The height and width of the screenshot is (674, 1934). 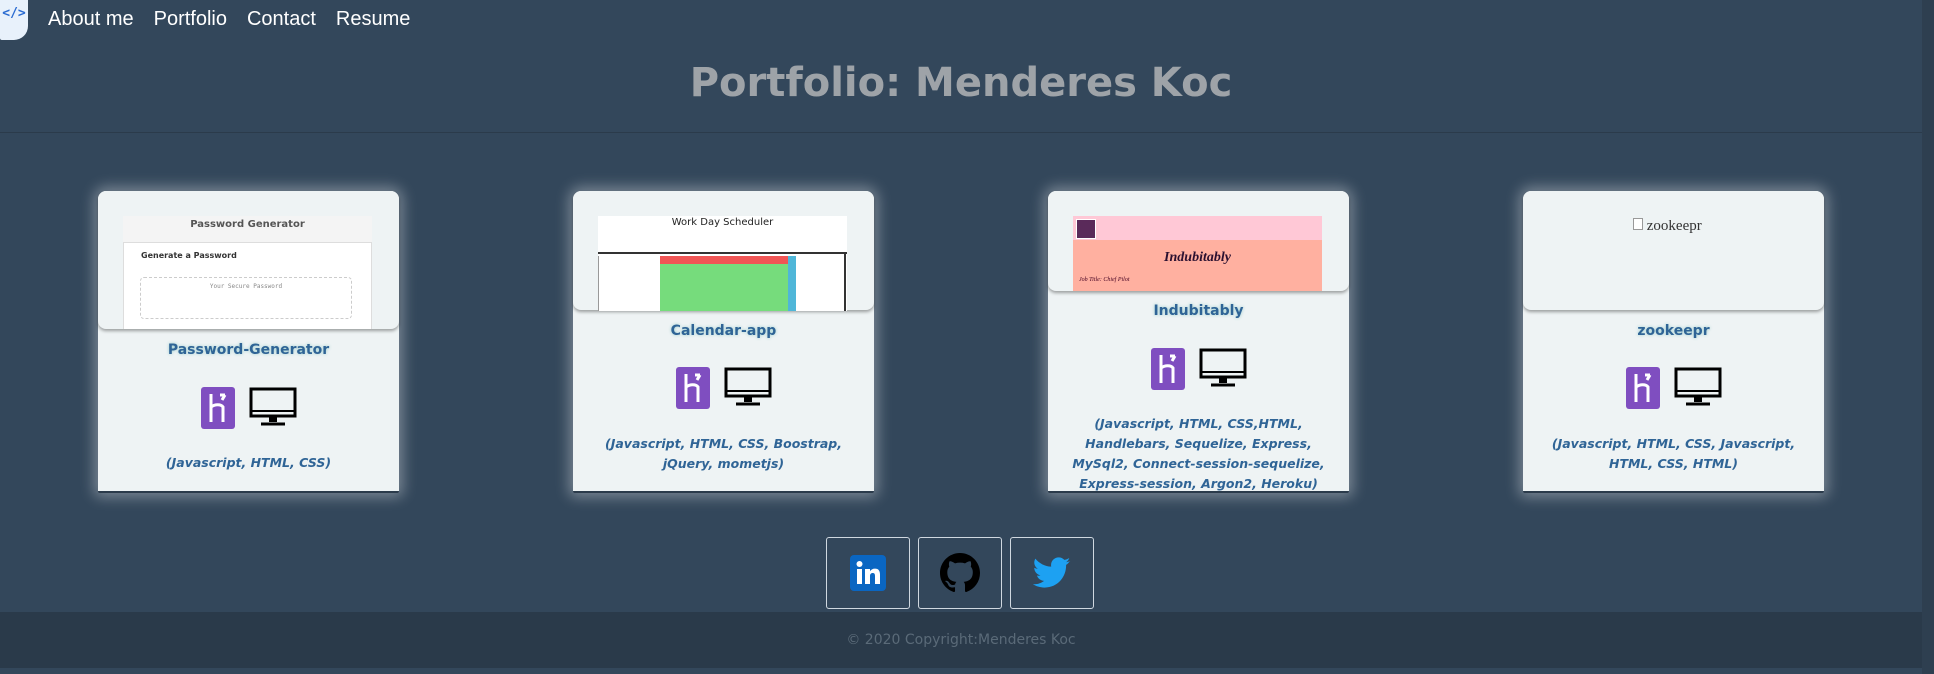 I want to click on thumbnail-divider, so click(x=722, y=253).